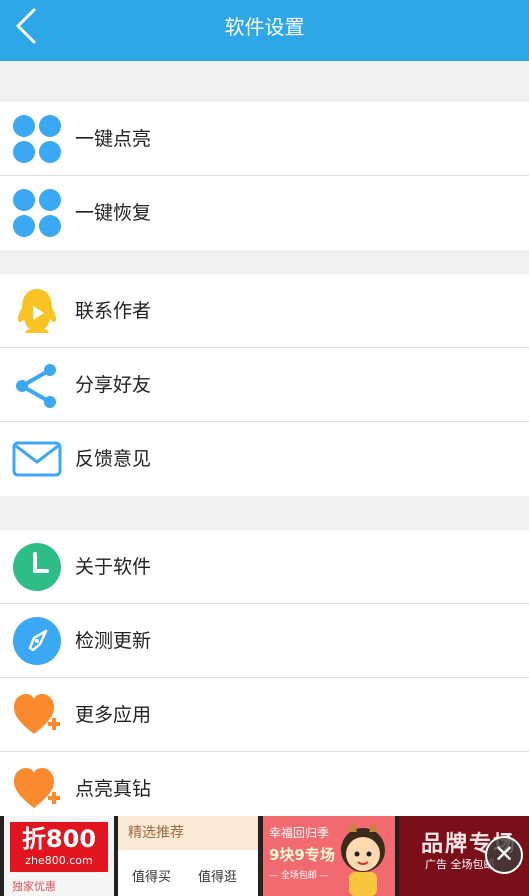 This screenshot has width=529, height=896. Describe the element at coordinates (264, 567) in the screenshot. I see `setting-item-about: 关于软件` at that location.